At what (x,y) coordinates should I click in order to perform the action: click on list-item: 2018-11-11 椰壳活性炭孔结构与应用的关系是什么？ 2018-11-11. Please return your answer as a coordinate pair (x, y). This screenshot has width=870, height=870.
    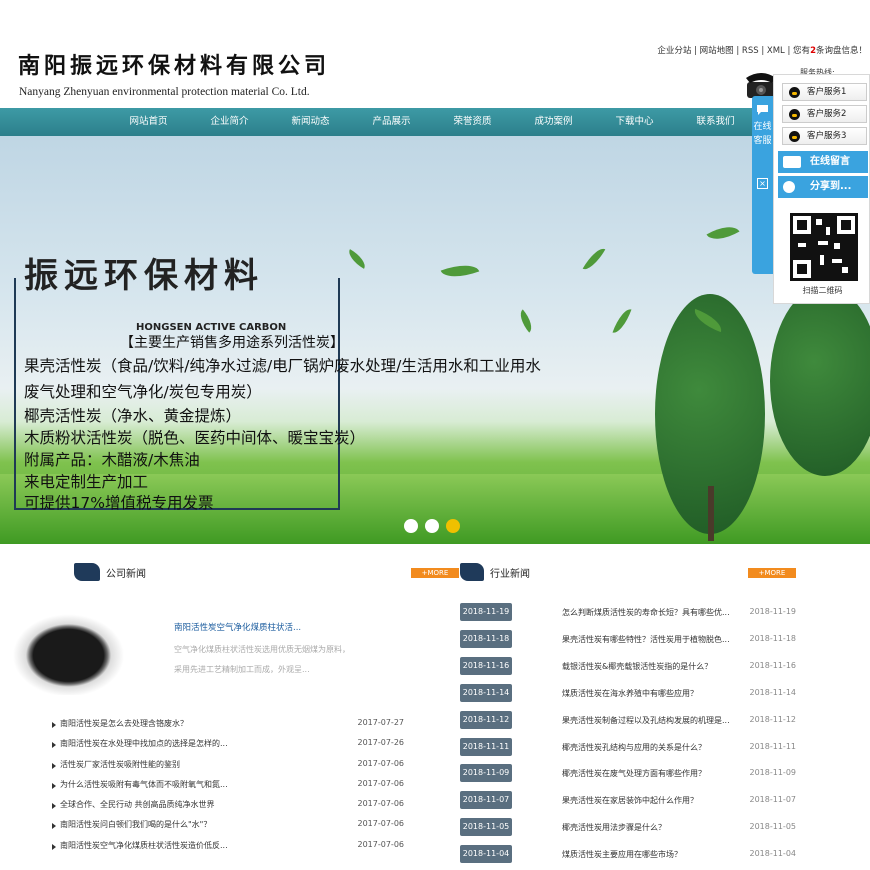
    Looking at the image, I should click on (629, 747).